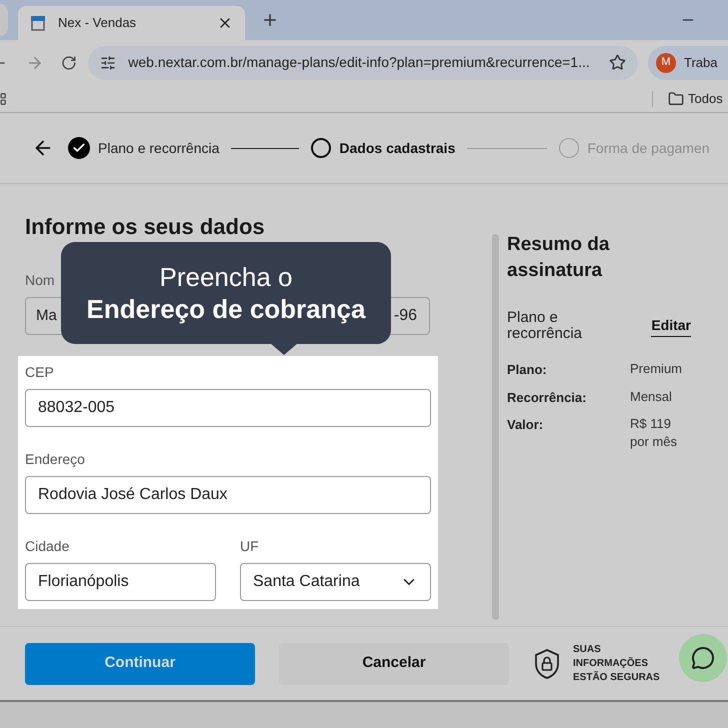 The height and width of the screenshot is (728, 728). Describe the element at coordinates (648, 148) in the screenshot. I see `step-label: Forma de pagamen` at that location.